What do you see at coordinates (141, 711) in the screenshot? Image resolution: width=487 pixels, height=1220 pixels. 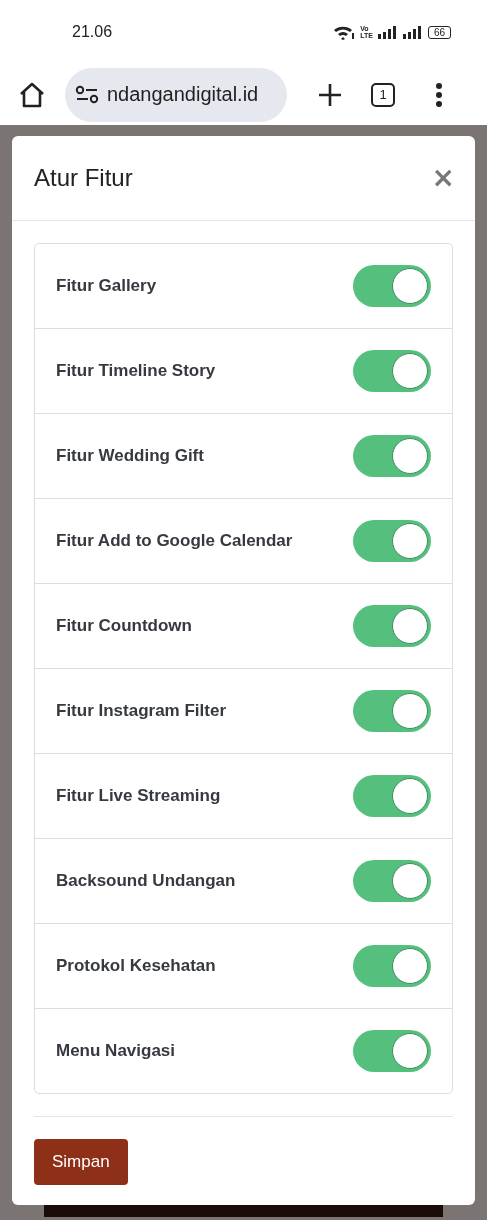 I see `feature-label: Fitur Instagram Filter` at bounding box center [141, 711].